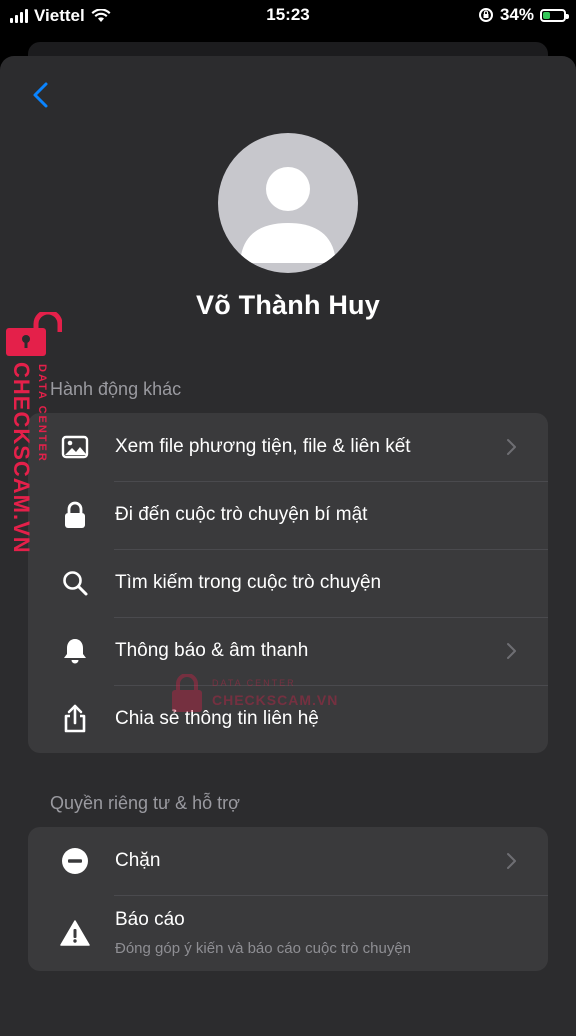 This screenshot has width=576, height=1036. What do you see at coordinates (75, 861) in the screenshot?
I see `block-icon` at bounding box center [75, 861].